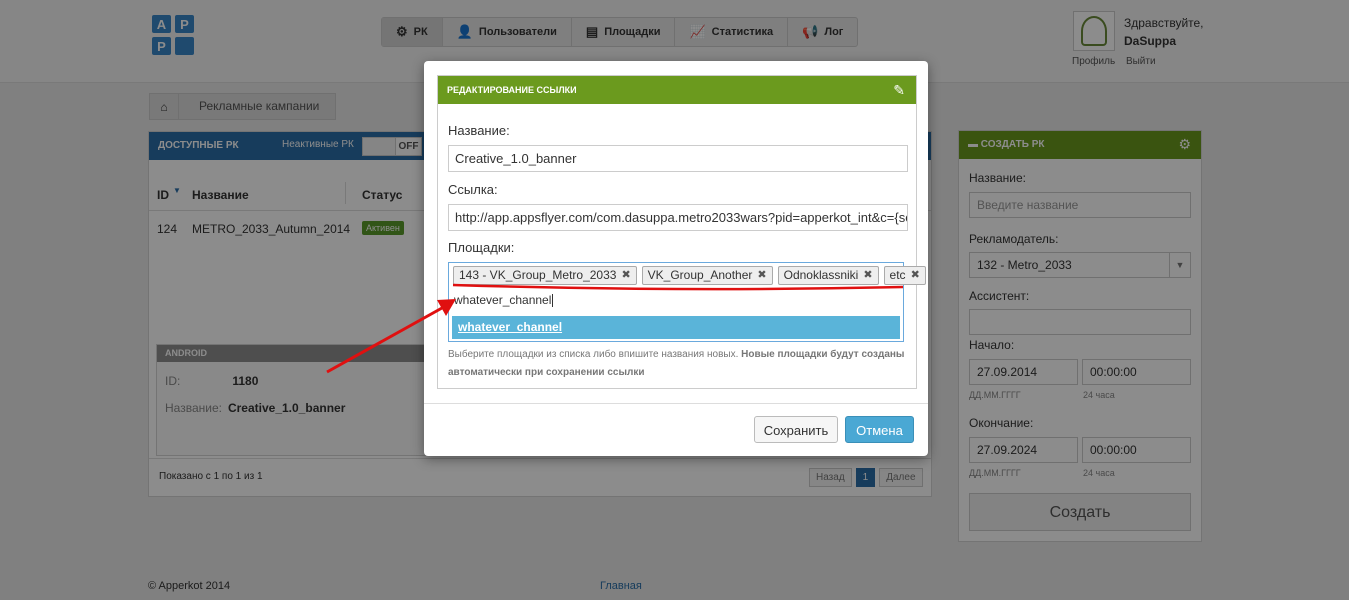 The width and height of the screenshot is (1349, 600). I want to click on platforms-label: Площадки:, so click(481, 247).